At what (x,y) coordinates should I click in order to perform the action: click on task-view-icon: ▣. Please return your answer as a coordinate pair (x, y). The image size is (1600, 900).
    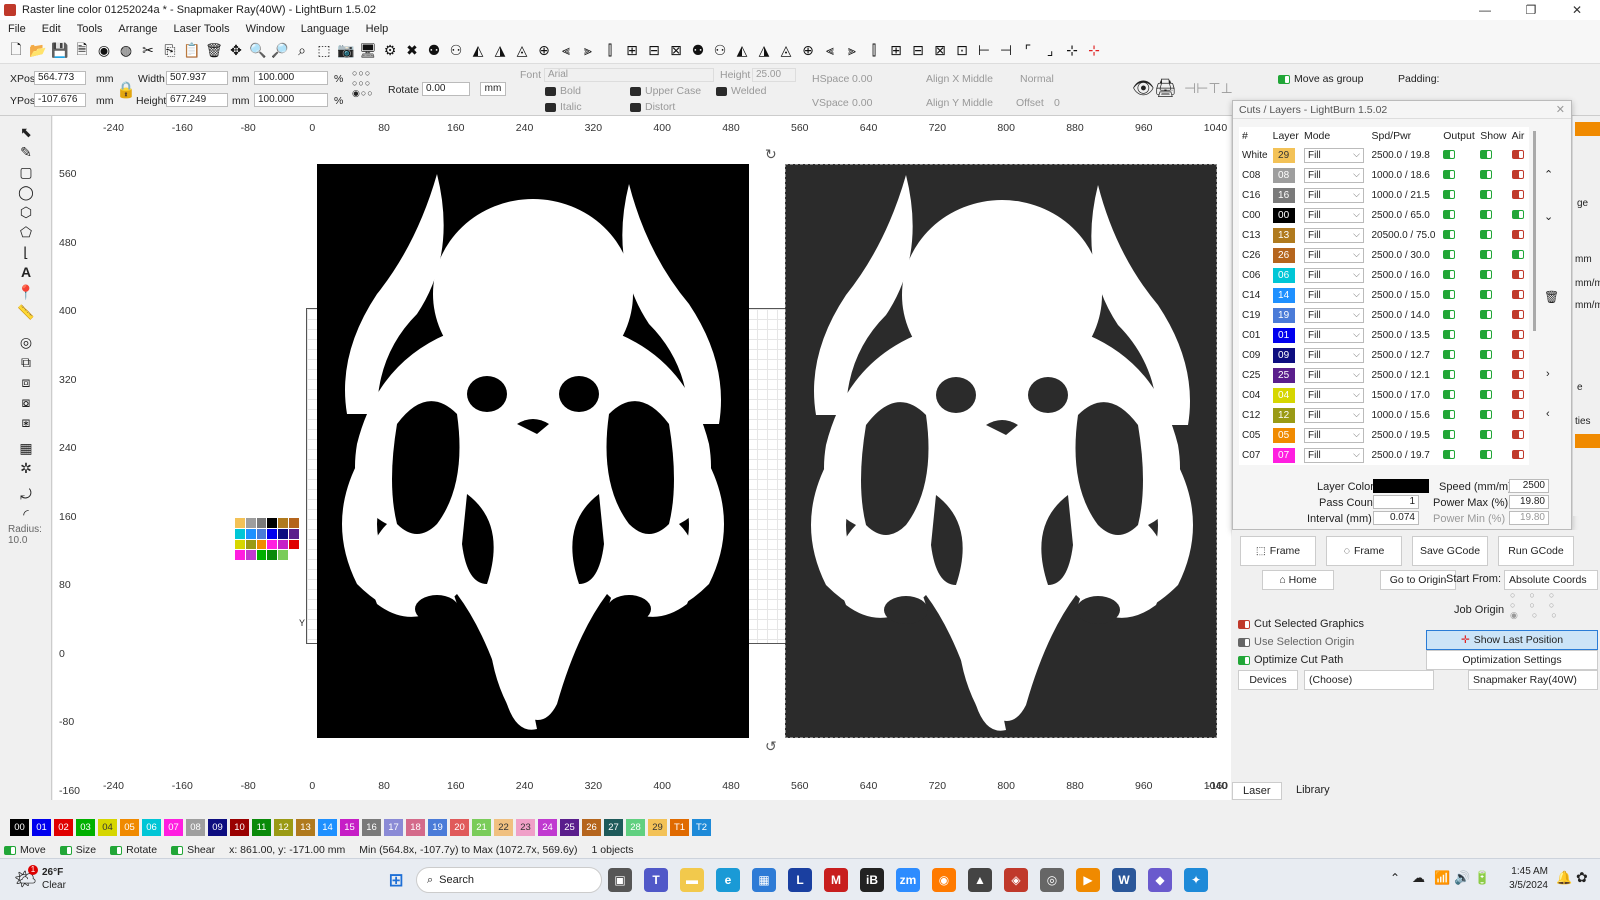
    Looking at the image, I should click on (620, 880).